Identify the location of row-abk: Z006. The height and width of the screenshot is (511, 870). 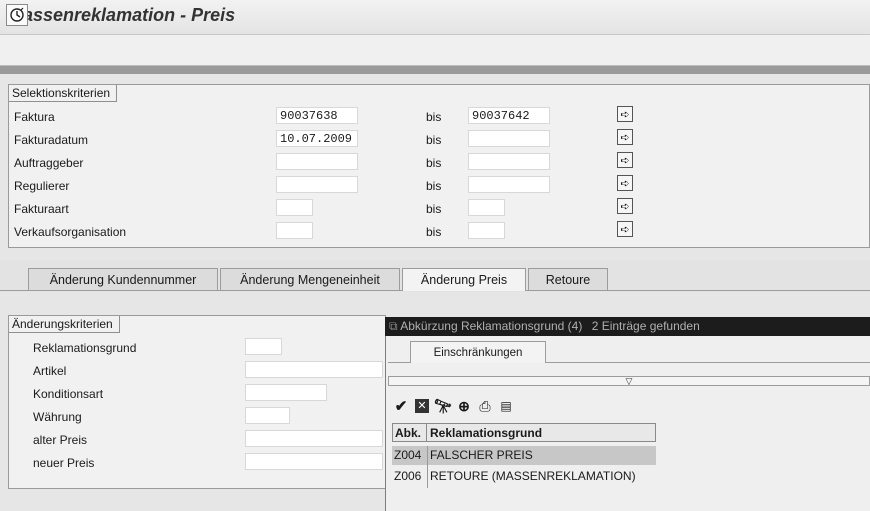
(408, 476).